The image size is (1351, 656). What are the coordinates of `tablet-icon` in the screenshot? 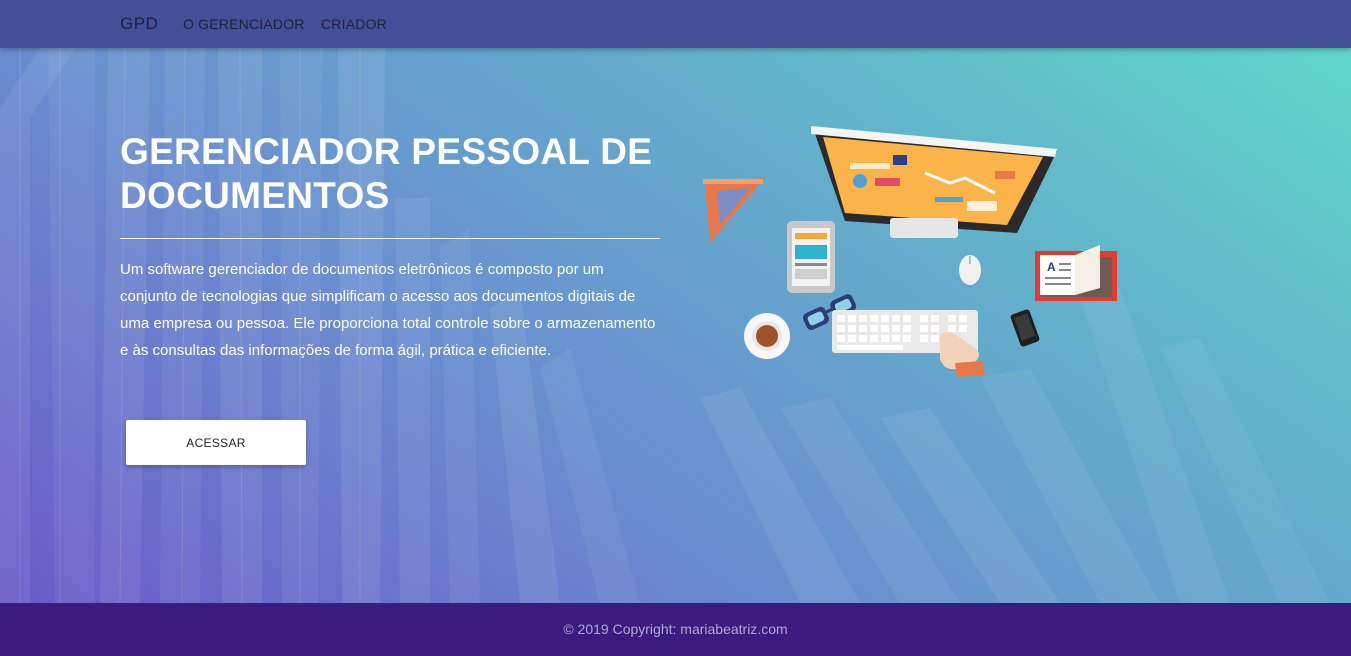 It's located at (811, 257).